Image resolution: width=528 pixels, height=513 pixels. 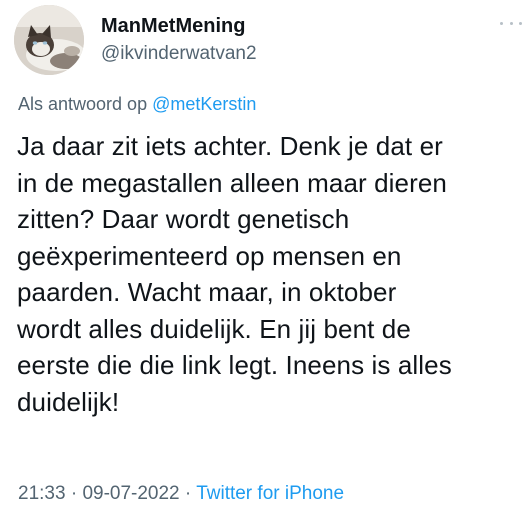 I want to click on tweet-text-line: wordt alles duidelijk. En jij bent de, so click(x=214, y=328).